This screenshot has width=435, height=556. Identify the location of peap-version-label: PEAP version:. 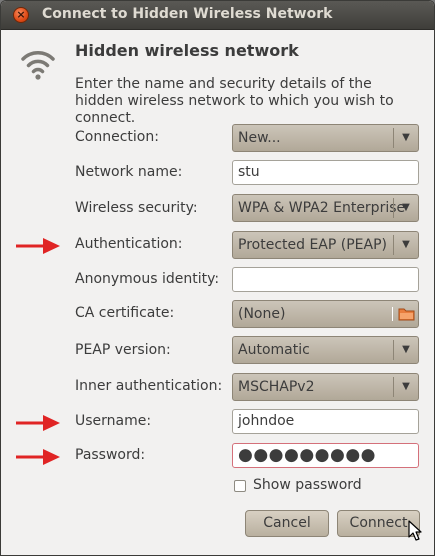
(123, 350).